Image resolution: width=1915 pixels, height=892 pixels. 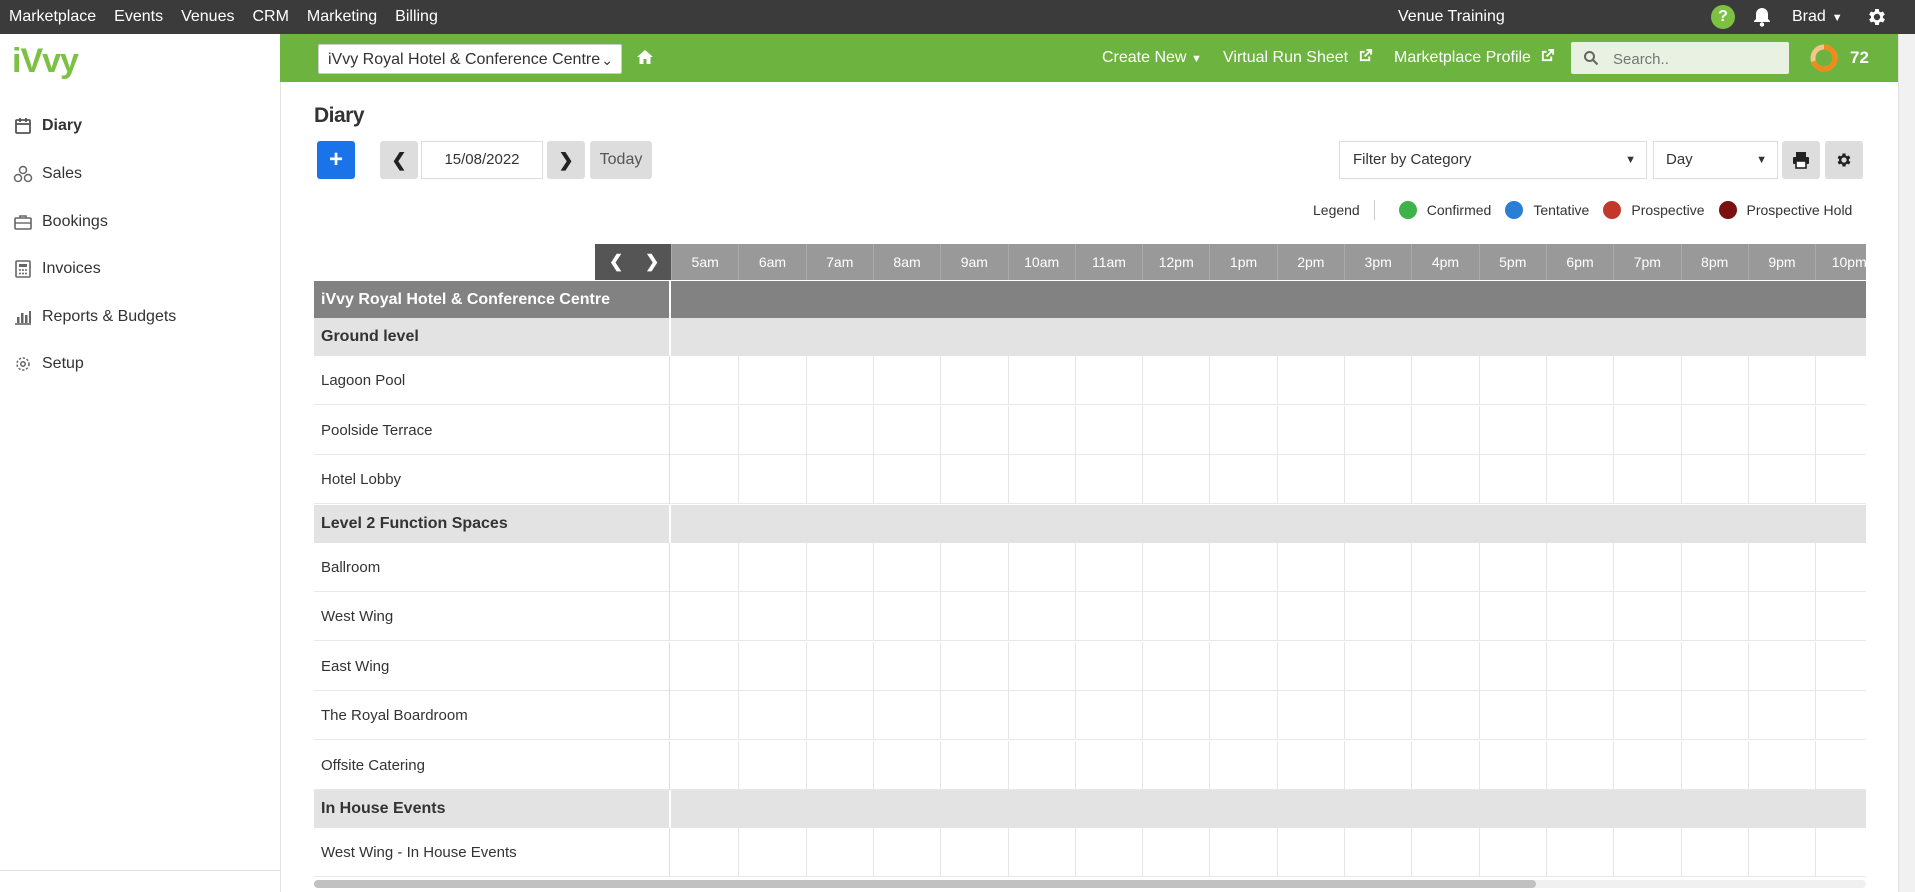 I want to click on print-icon, so click(x=1801, y=160).